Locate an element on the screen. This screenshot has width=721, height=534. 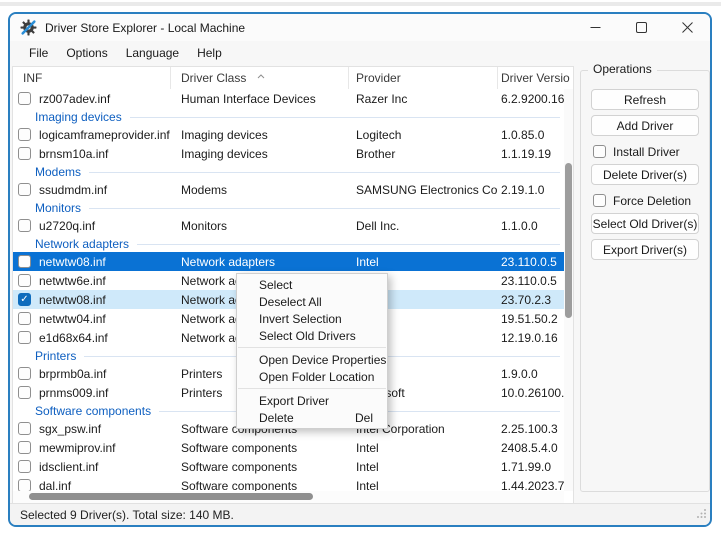
menu-language: Language is located at coordinates (152, 53).